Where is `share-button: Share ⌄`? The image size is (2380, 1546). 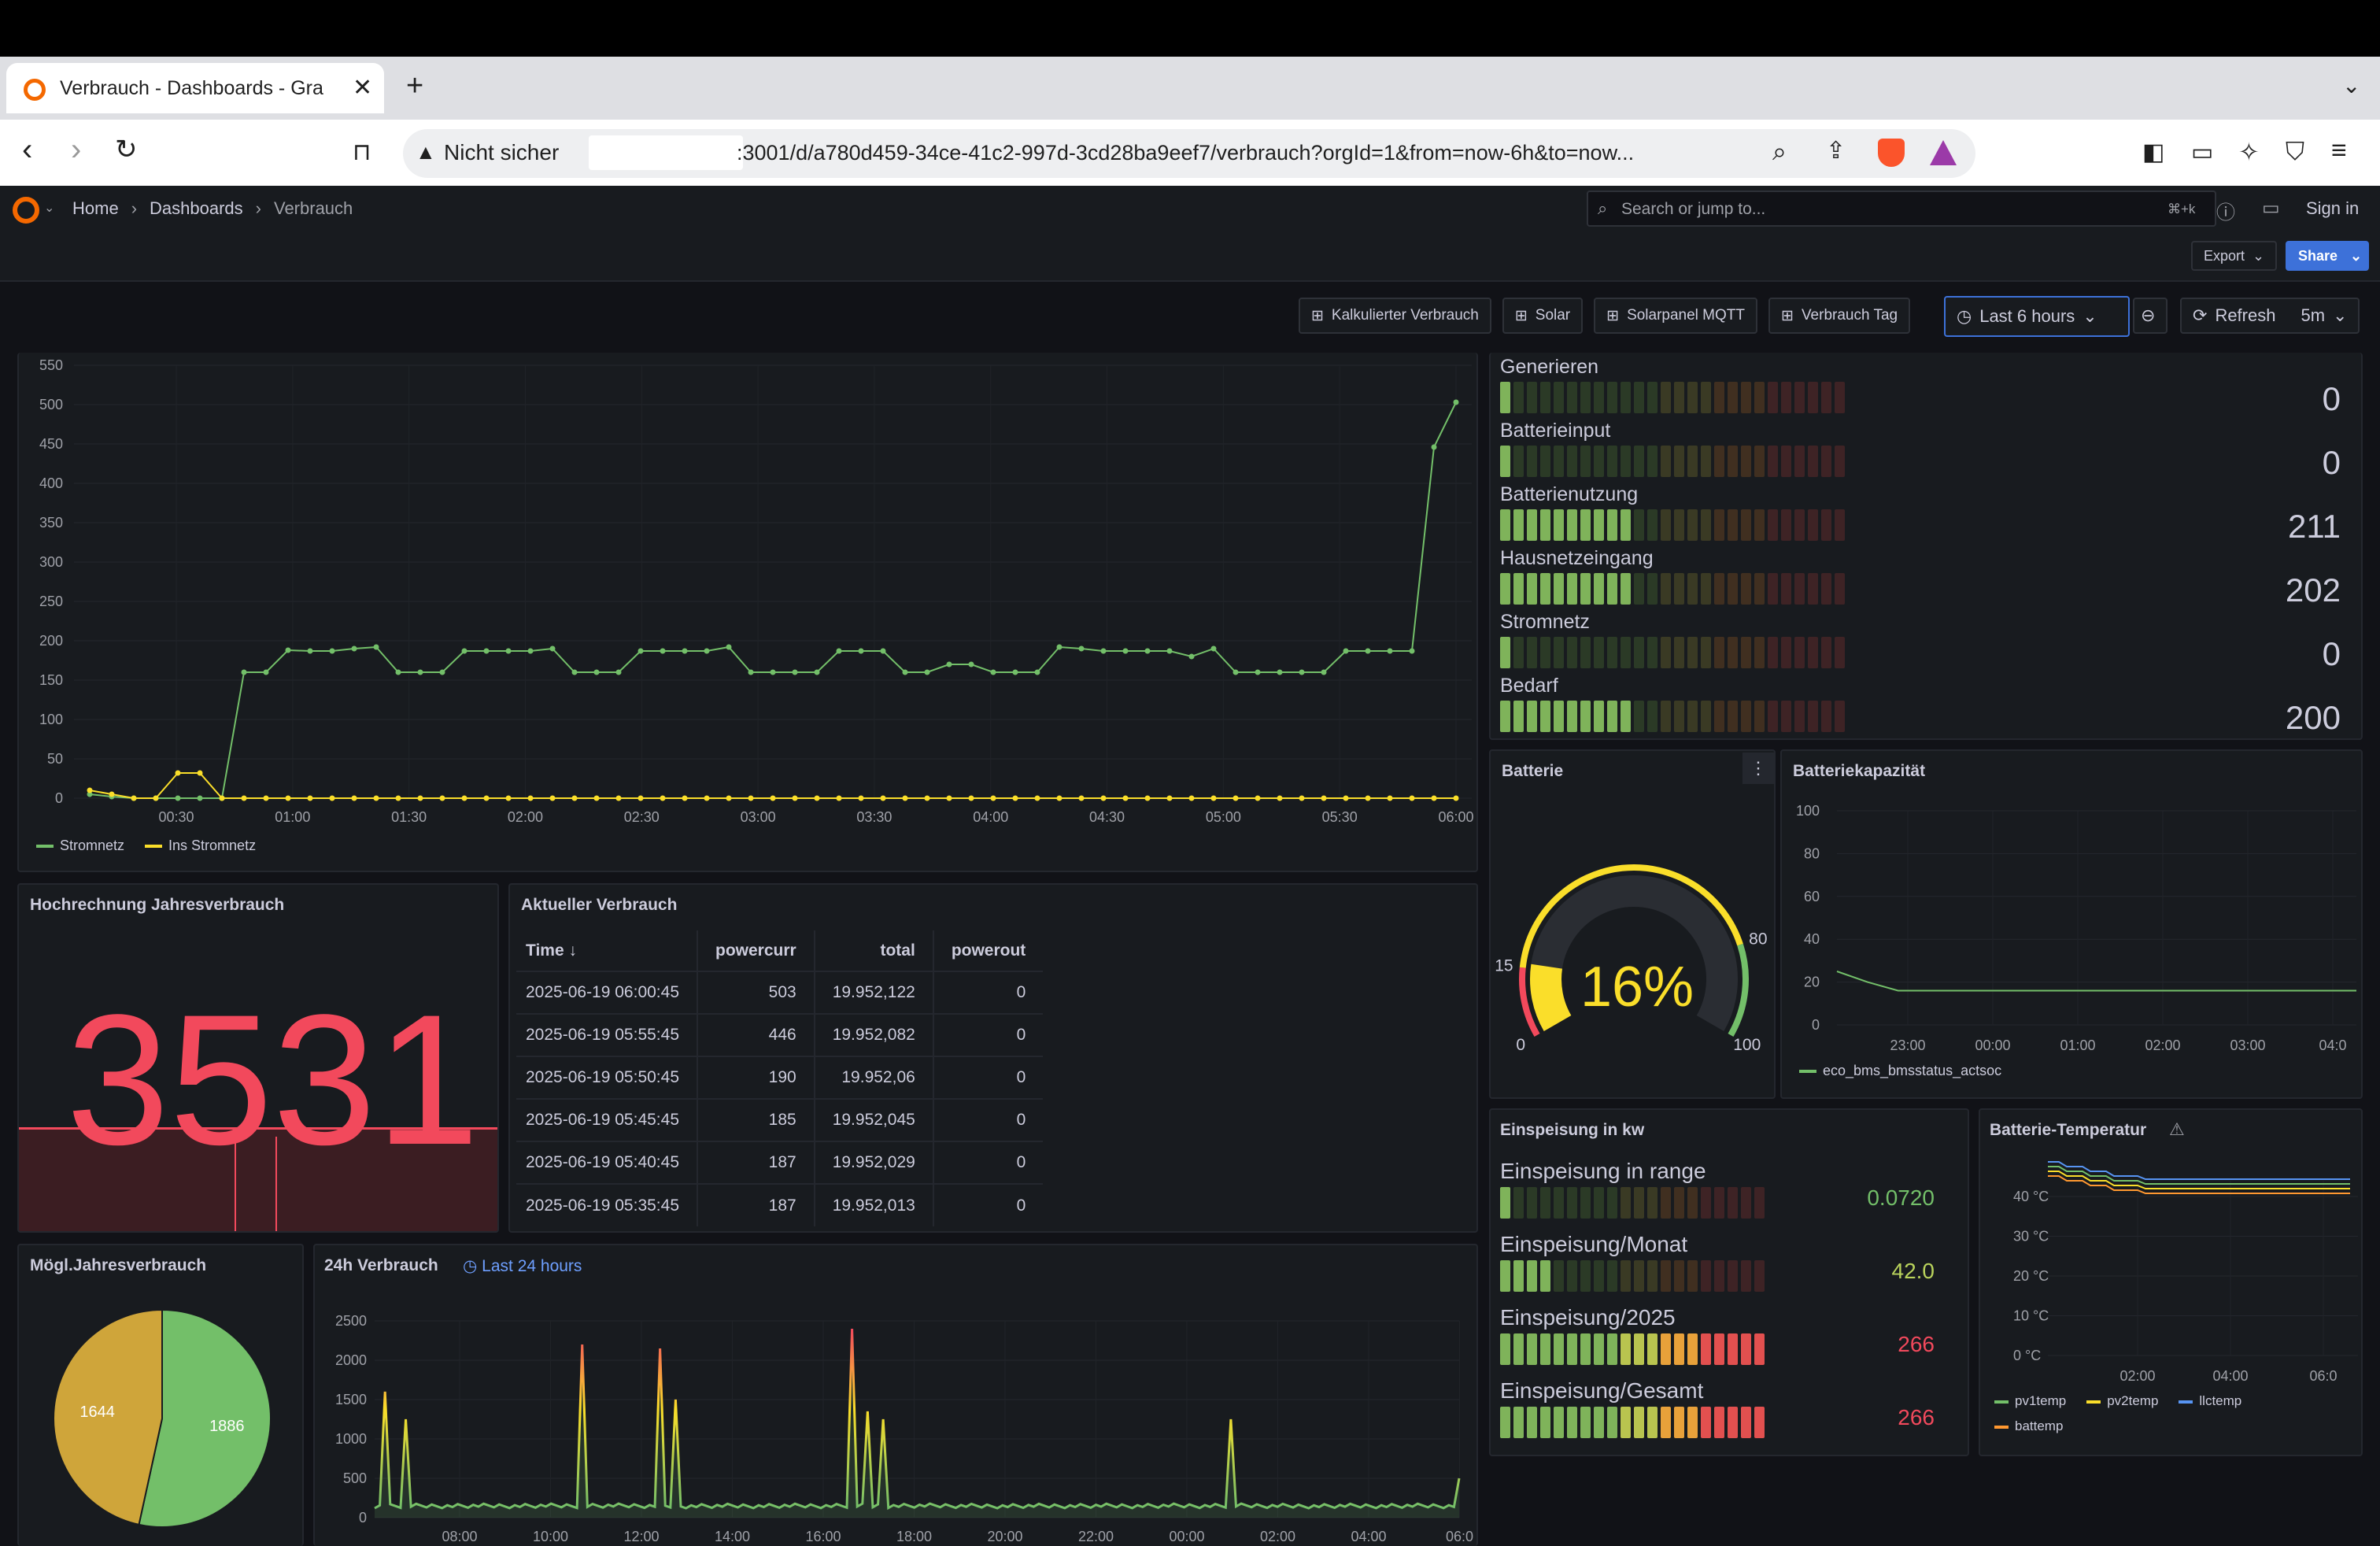 share-button: Share ⌄ is located at coordinates (2327, 256).